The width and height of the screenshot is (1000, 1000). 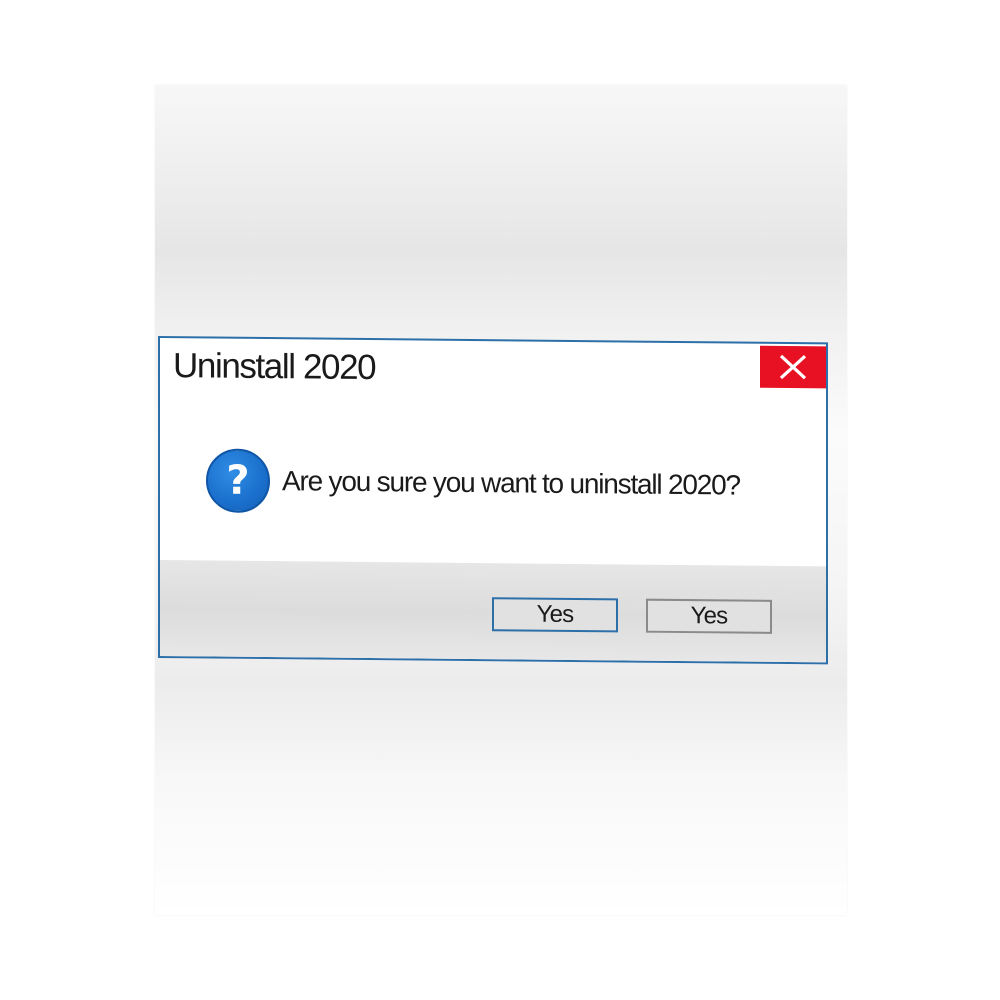 What do you see at coordinates (274, 367) in the screenshot?
I see `dialog-title: Uninstall 2020` at bounding box center [274, 367].